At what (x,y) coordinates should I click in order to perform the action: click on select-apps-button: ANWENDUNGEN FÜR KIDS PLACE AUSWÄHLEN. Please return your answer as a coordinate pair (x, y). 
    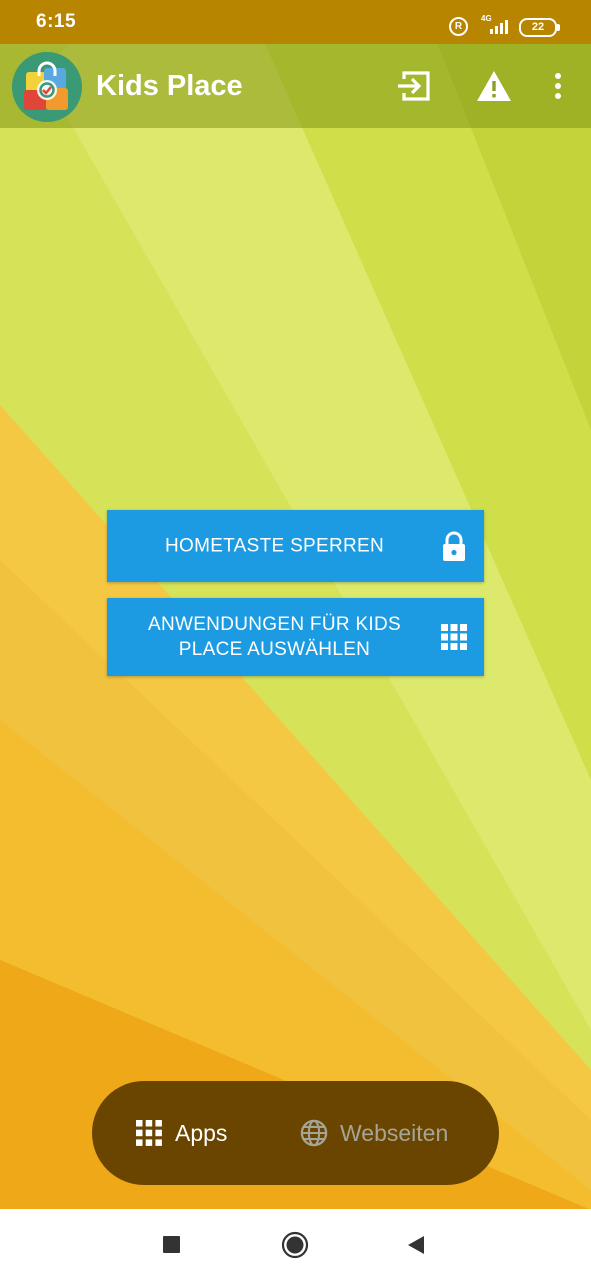
    Looking at the image, I should click on (295, 637).